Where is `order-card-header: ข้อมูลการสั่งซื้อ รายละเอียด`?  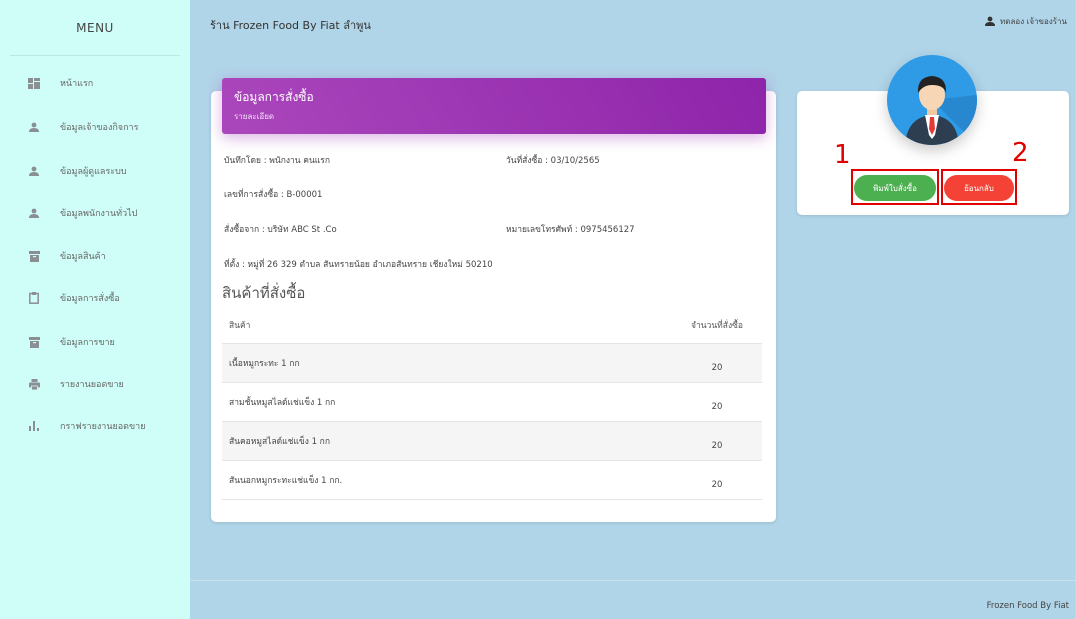
order-card-header: ข้อมูลการสั่งซื้อ รายละเอียด is located at coordinates (494, 106).